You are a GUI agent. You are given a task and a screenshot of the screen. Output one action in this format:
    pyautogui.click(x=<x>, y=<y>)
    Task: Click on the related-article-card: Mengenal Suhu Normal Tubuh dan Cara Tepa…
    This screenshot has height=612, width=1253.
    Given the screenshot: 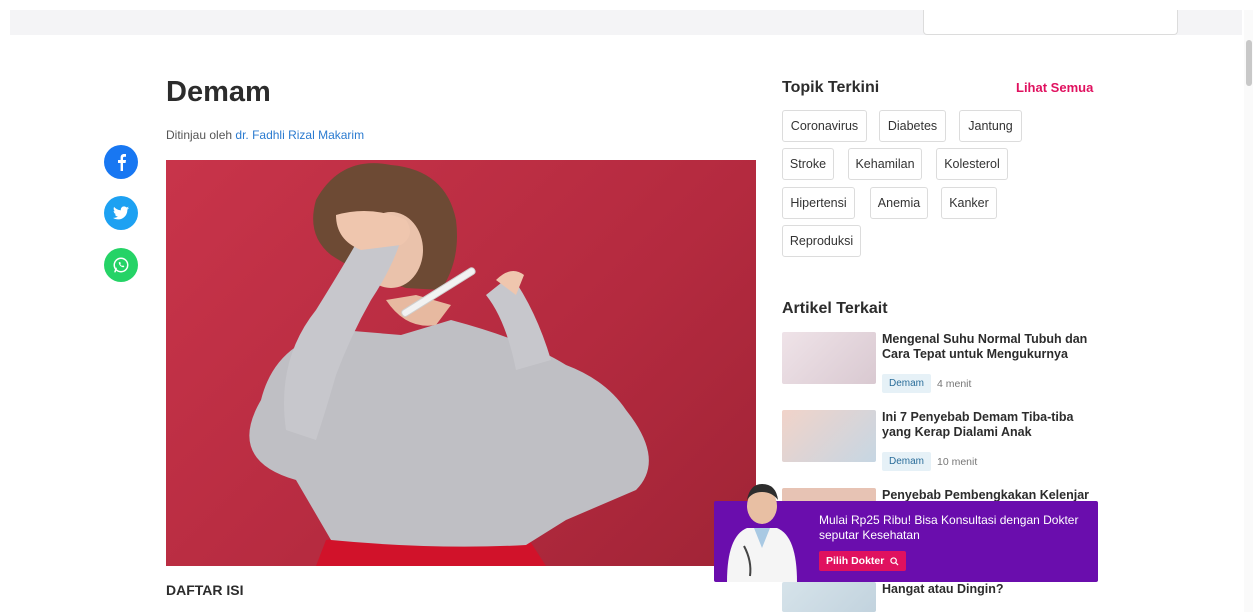 What is the action you would take?
    pyautogui.click(x=937, y=363)
    